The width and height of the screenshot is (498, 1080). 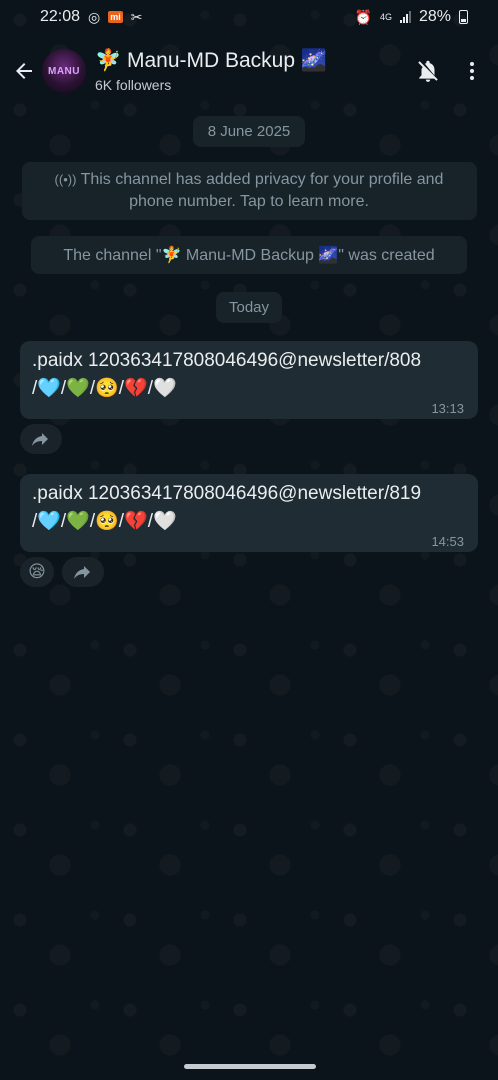 What do you see at coordinates (363, 16) in the screenshot?
I see `alarm-icon: ⏰` at bounding box center [363, 16].